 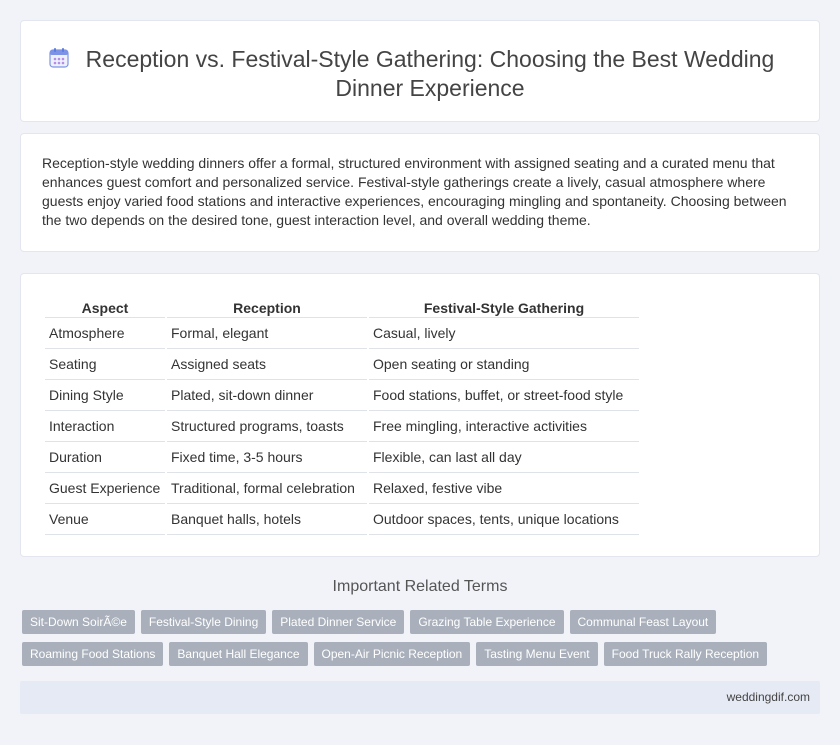 I want to click on related-term-tag: Food Truck Rally Reception, so click(x=685, y=654).